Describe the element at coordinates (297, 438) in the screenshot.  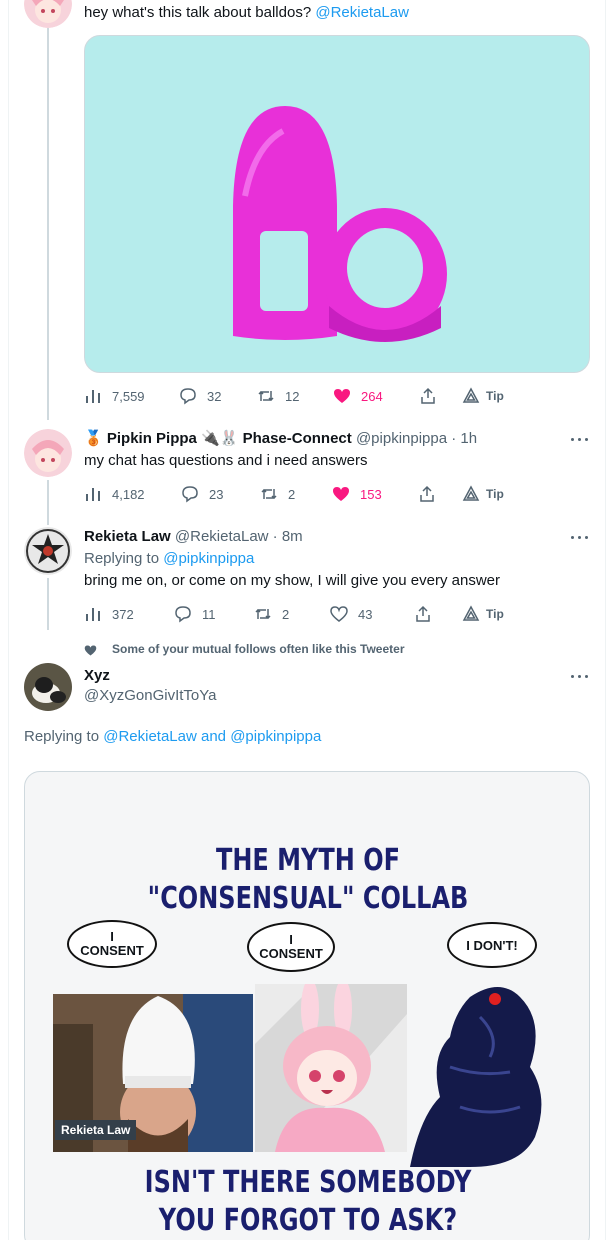
I see `affiliation-name: Phase-Connect` at that location.